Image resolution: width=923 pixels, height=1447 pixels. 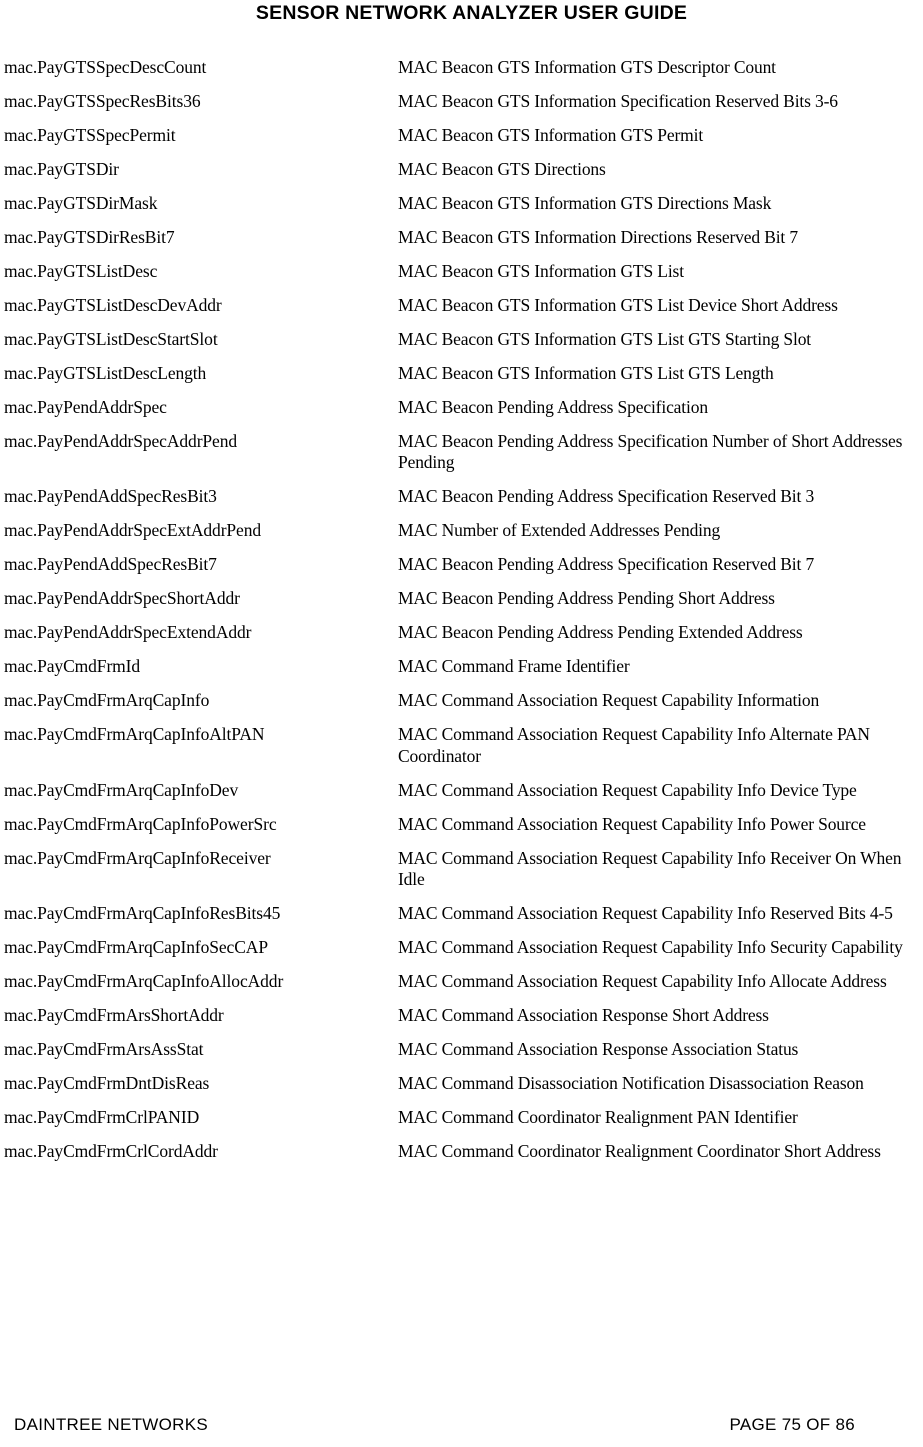 I want to click on glossary-term: mac.PayPendAddrSpecExtendAddr, so click(x=128, y=632).